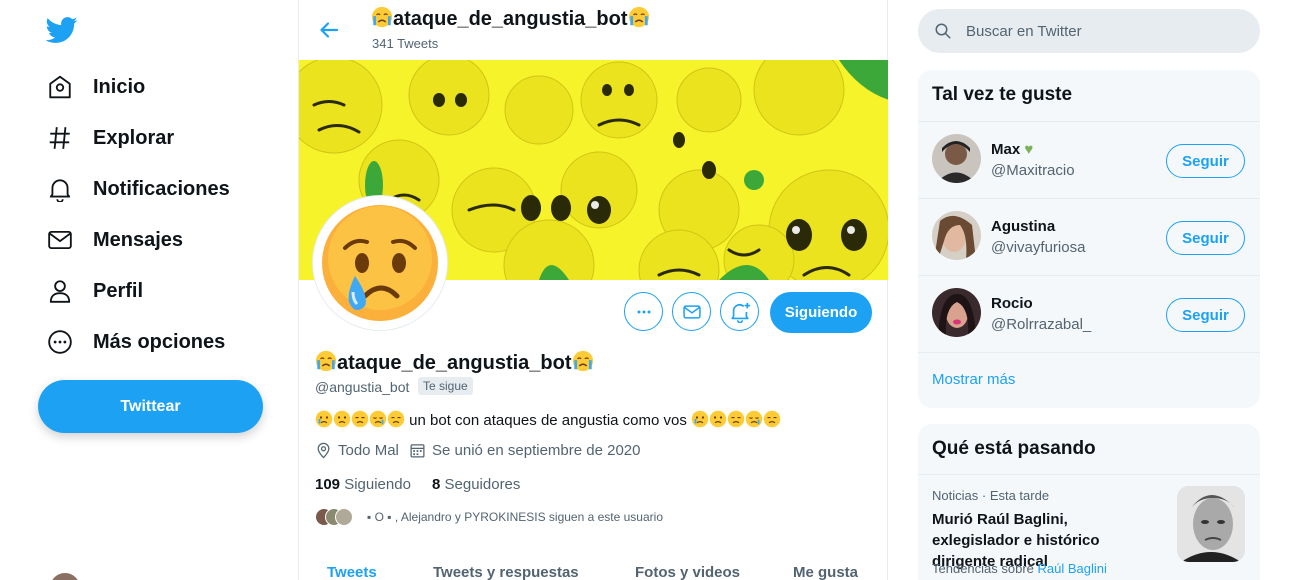  Describe the element at coordinates (134, 137) in the screenshot. I see `nav-label: Explorar` at that location.